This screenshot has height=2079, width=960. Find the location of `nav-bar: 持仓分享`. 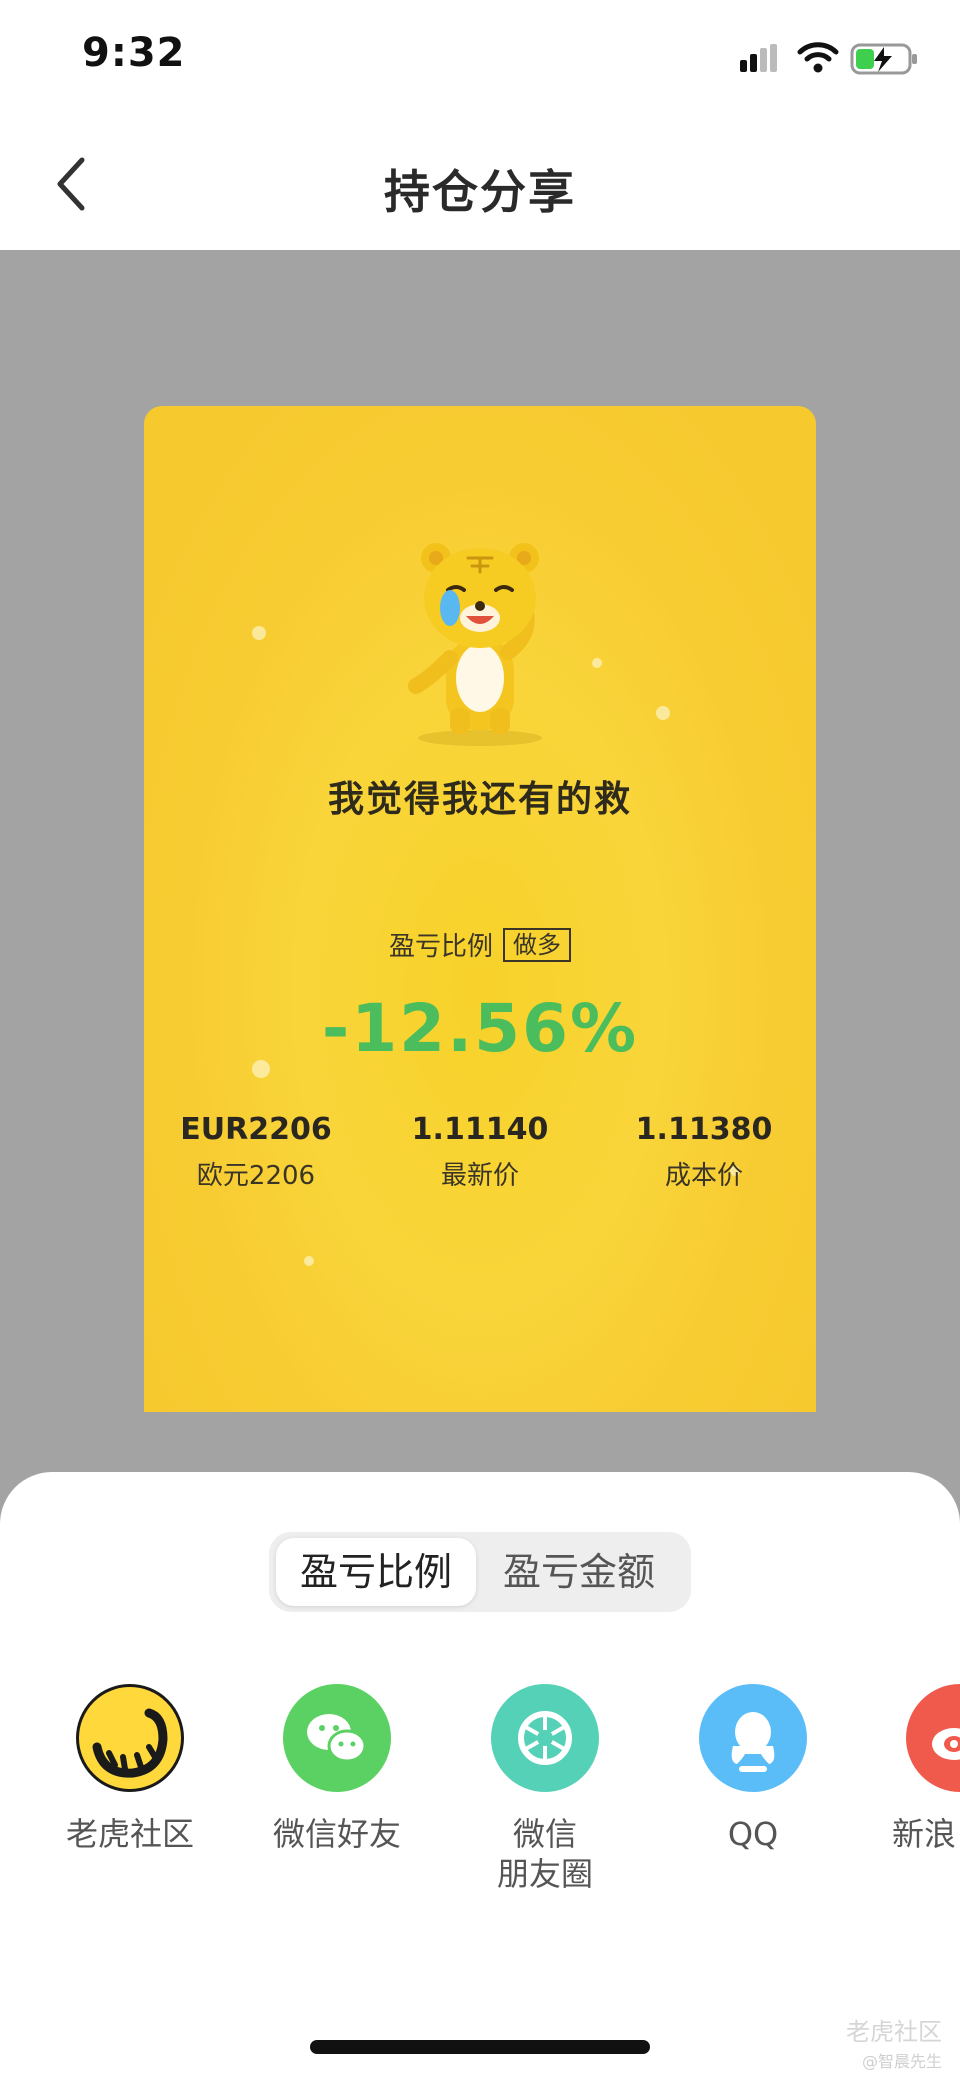

nav-bar: 持仓分享 is located at coordinates (480, 180).